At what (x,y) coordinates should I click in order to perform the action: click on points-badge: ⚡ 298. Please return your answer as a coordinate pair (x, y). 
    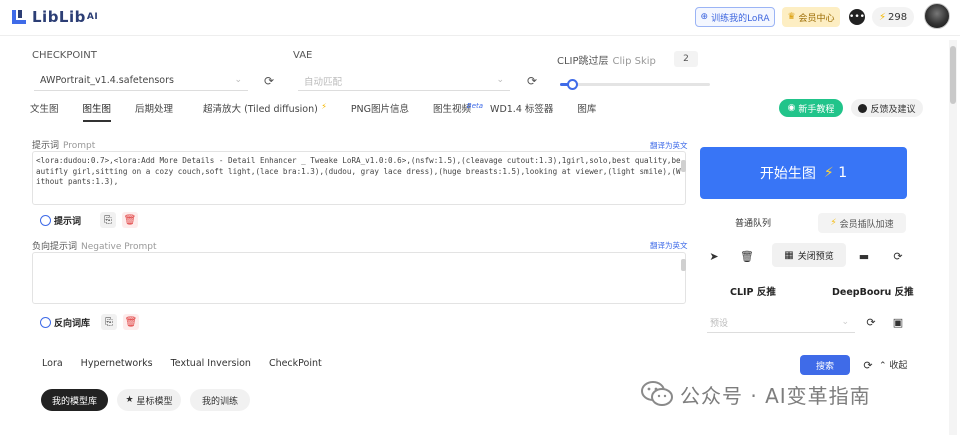
    Looking at the image, I should click on (893, 17).